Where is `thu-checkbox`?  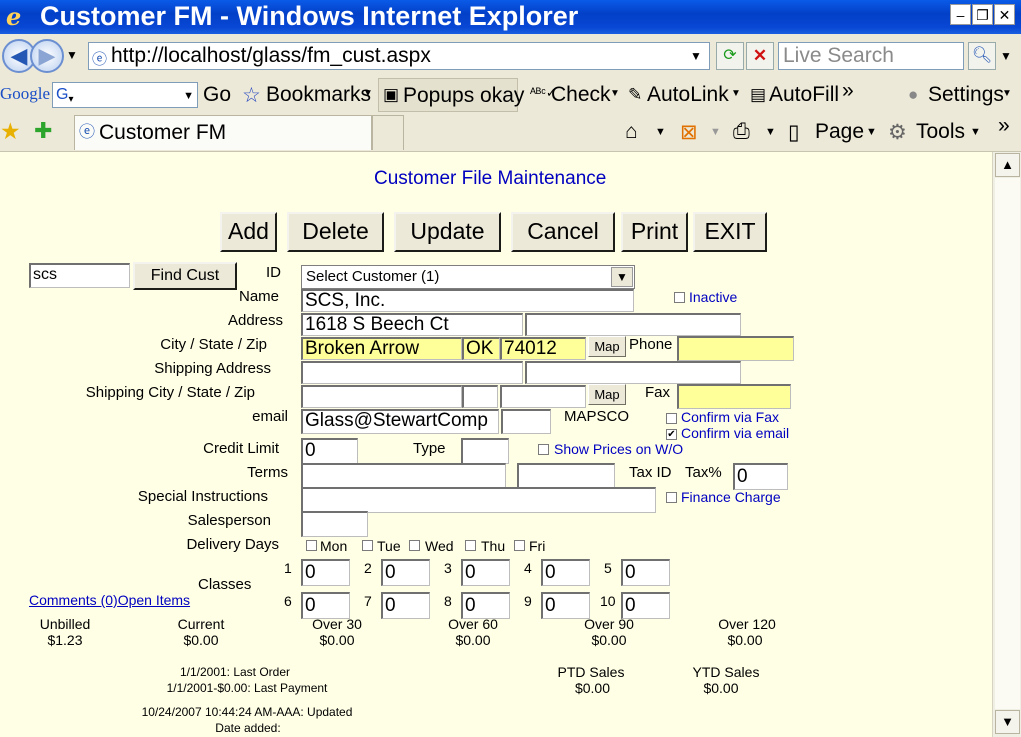
thu-checkbox is located at coordinates (470, 545).